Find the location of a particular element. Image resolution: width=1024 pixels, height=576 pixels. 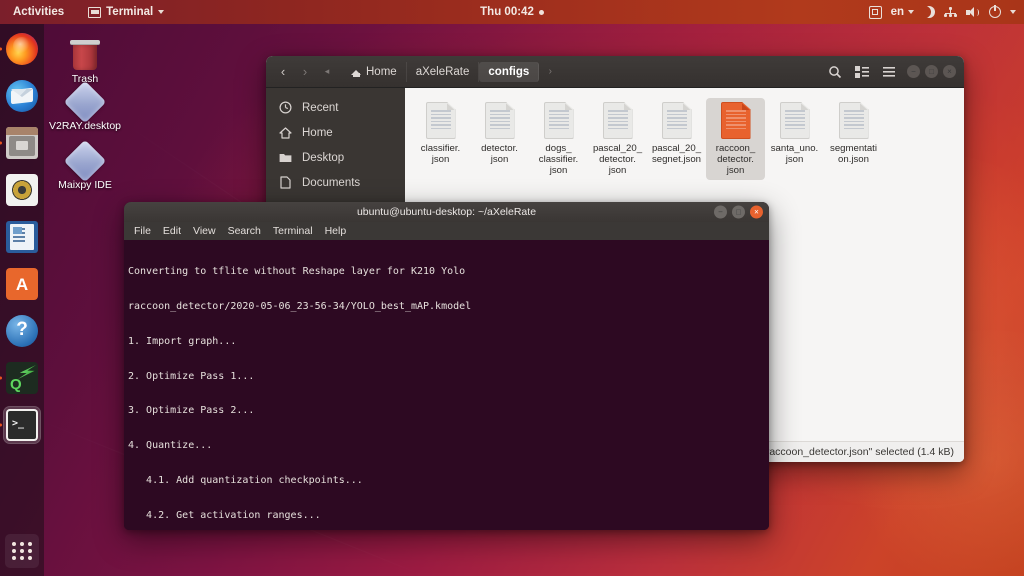

sidebar-item-documents: Documents is located at coordinates (335, 182).